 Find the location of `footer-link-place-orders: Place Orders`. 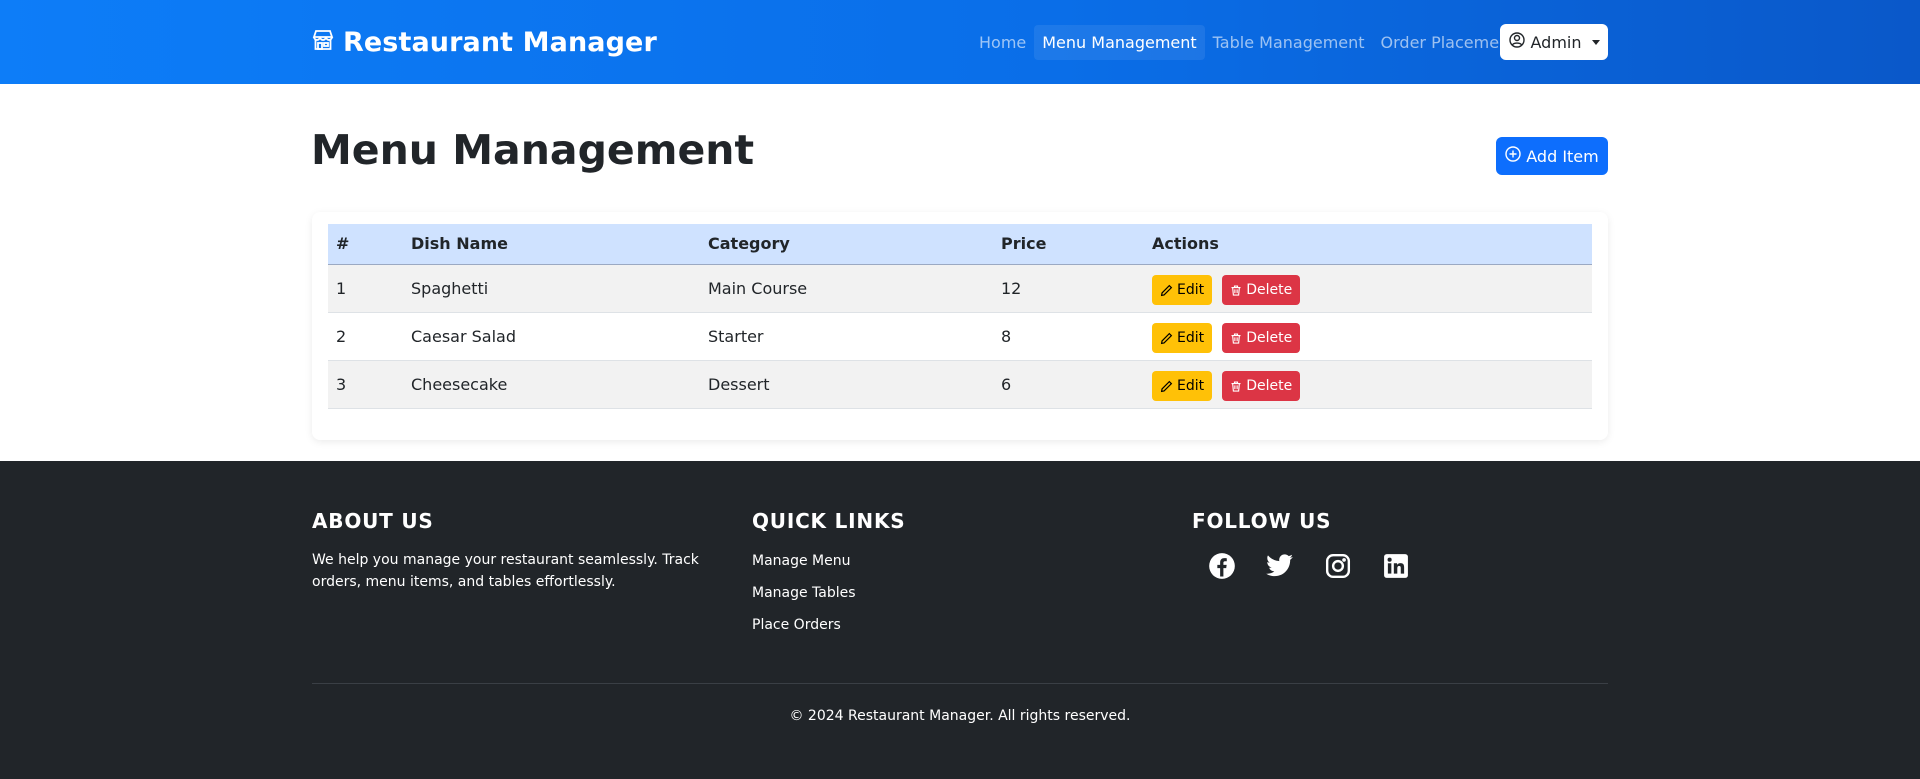

footer-link-place-orders: Place Orders is located at coordinates (828, 625).